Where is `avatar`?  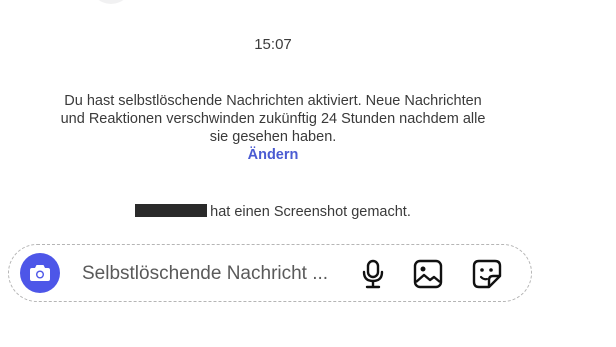 avatar is located at coordinates (111, 2).